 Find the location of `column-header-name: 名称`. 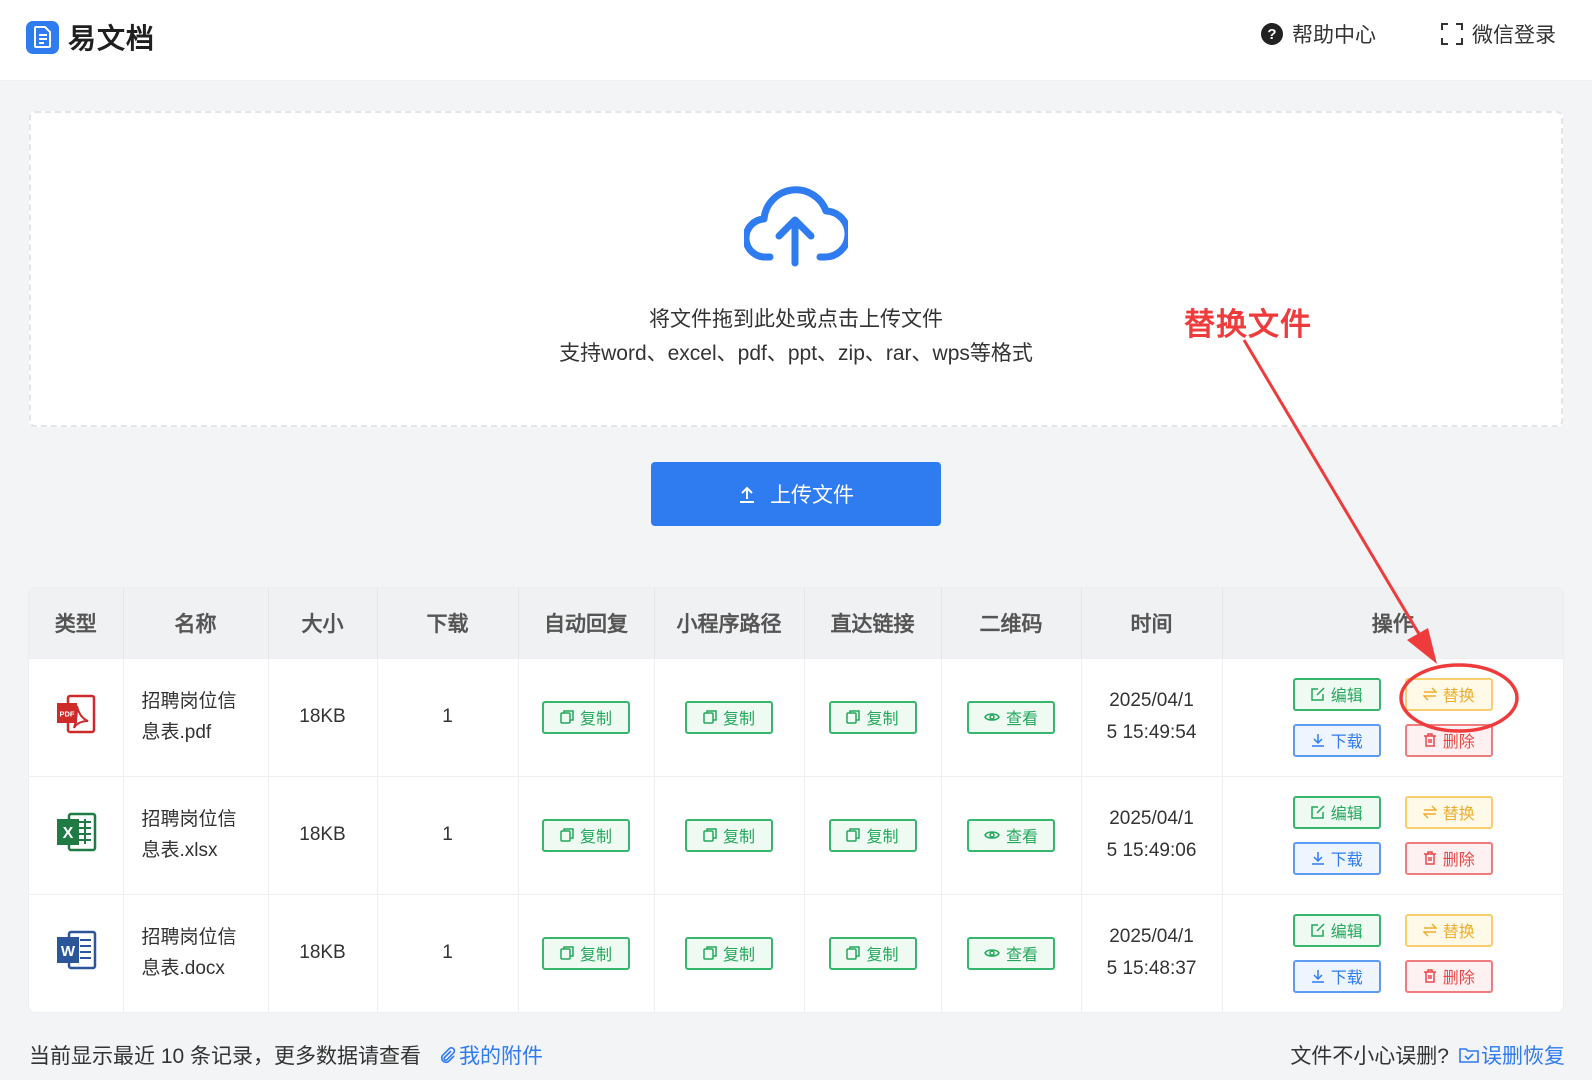

column-header-name: 名称 is located at coordinates (196, 623).